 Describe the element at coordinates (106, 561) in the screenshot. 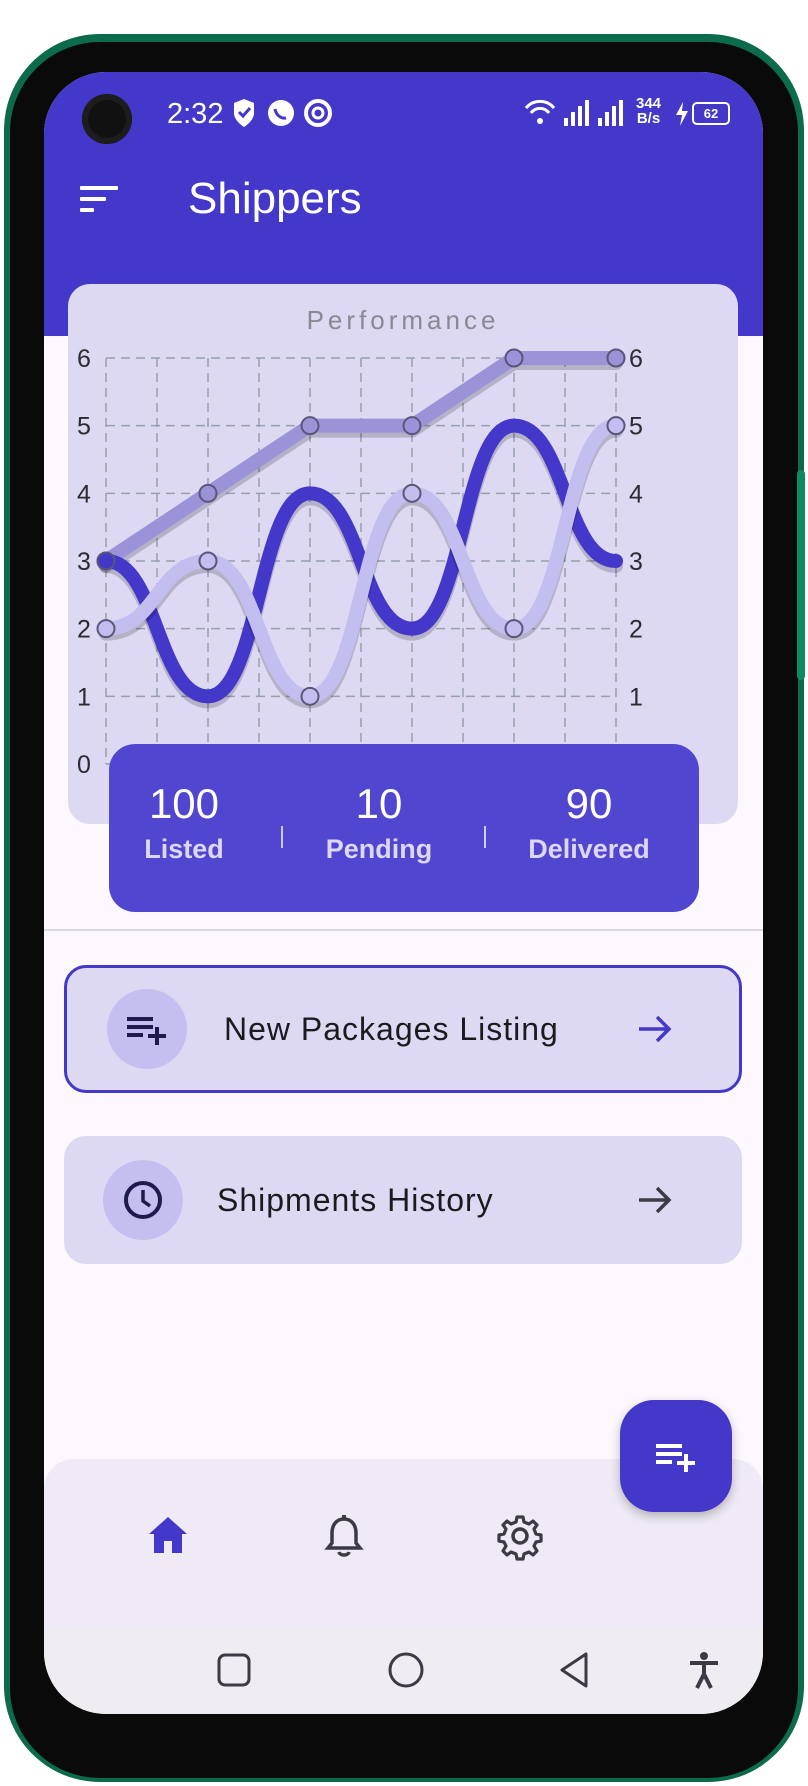

I see `series-1-point` at that location.